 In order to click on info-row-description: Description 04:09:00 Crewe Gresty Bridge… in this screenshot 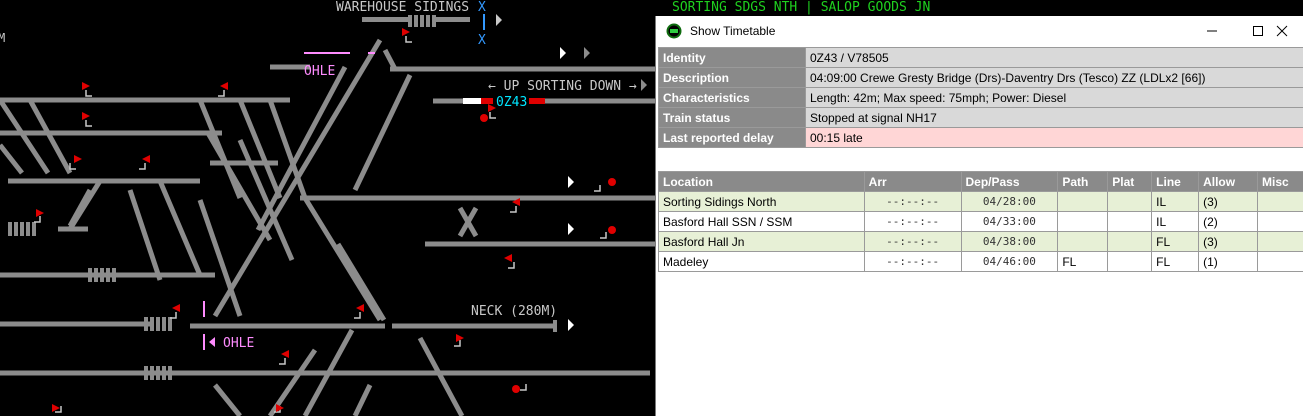, I will do `click(980, 77)`.